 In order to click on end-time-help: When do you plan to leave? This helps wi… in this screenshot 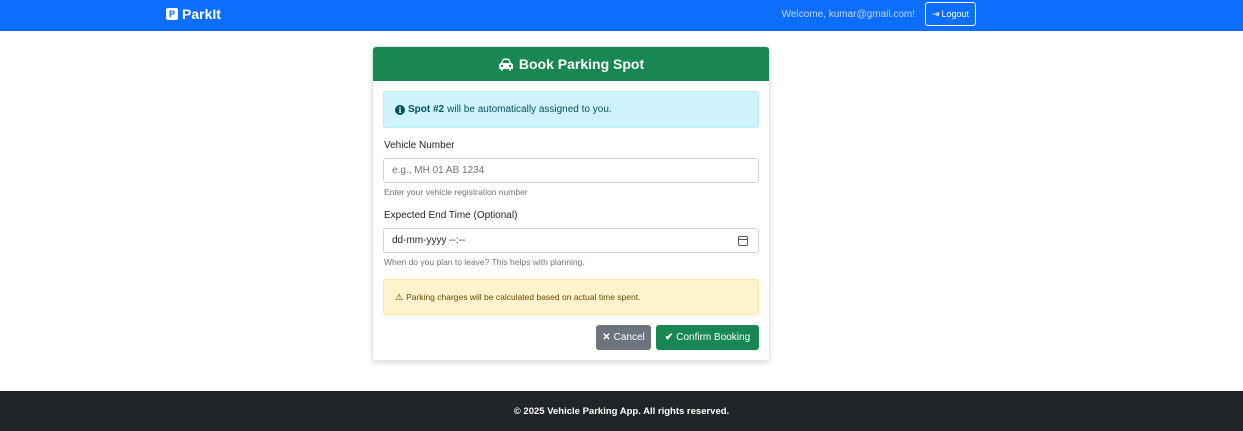, I will do `click(484, 262)`.